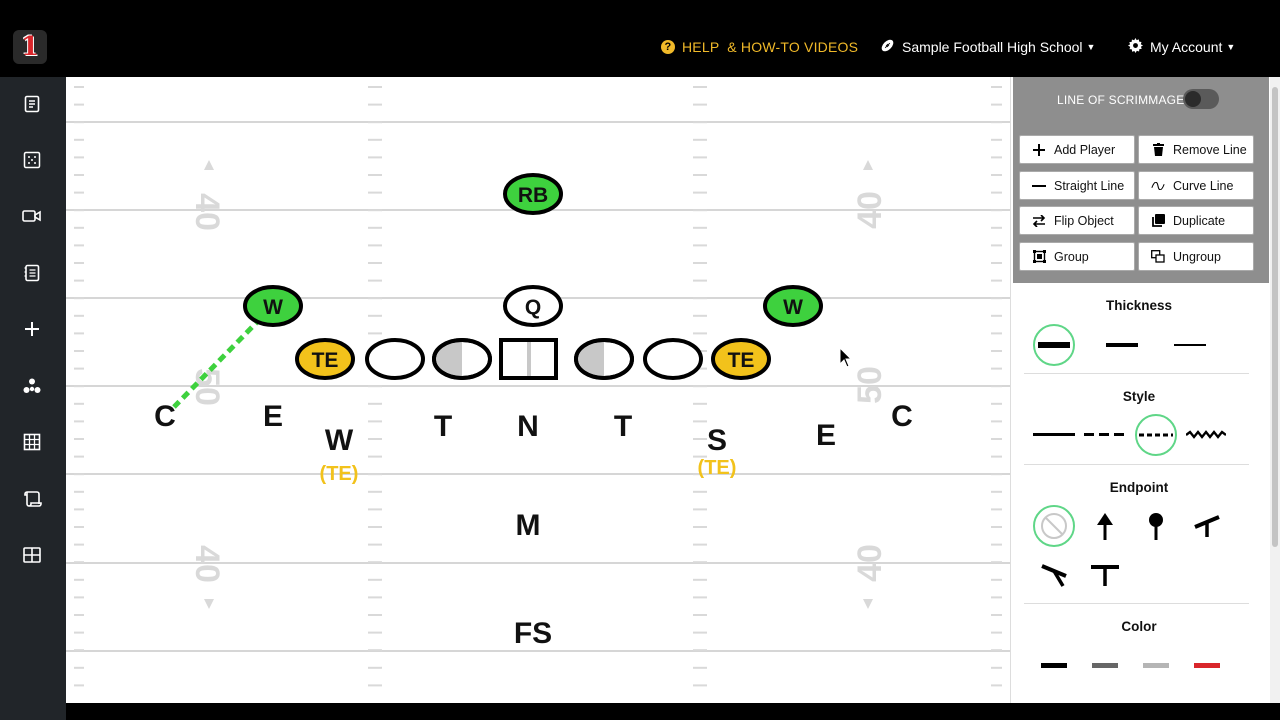  I want to click on ungroup-button: Ungroup, so click(1196, 256).